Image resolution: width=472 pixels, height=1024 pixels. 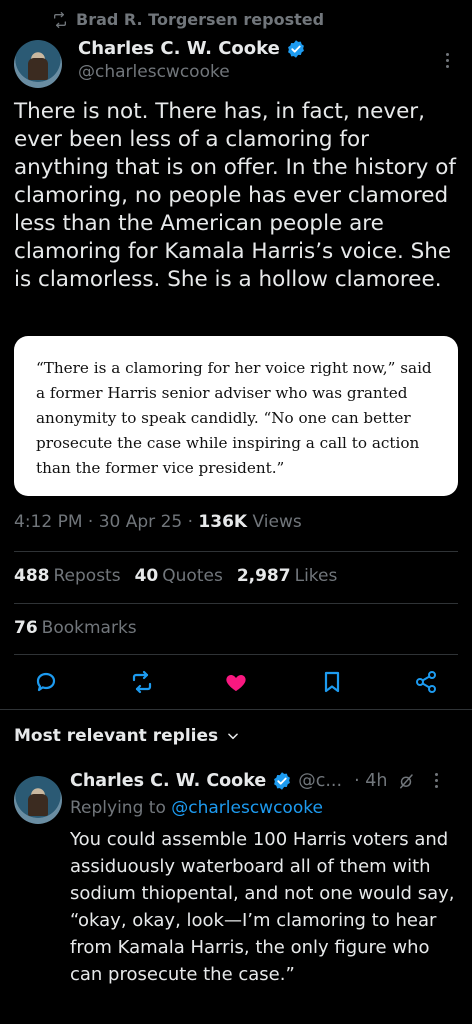 I want to click on chevron-down-icon, so click(x=233, y=736).